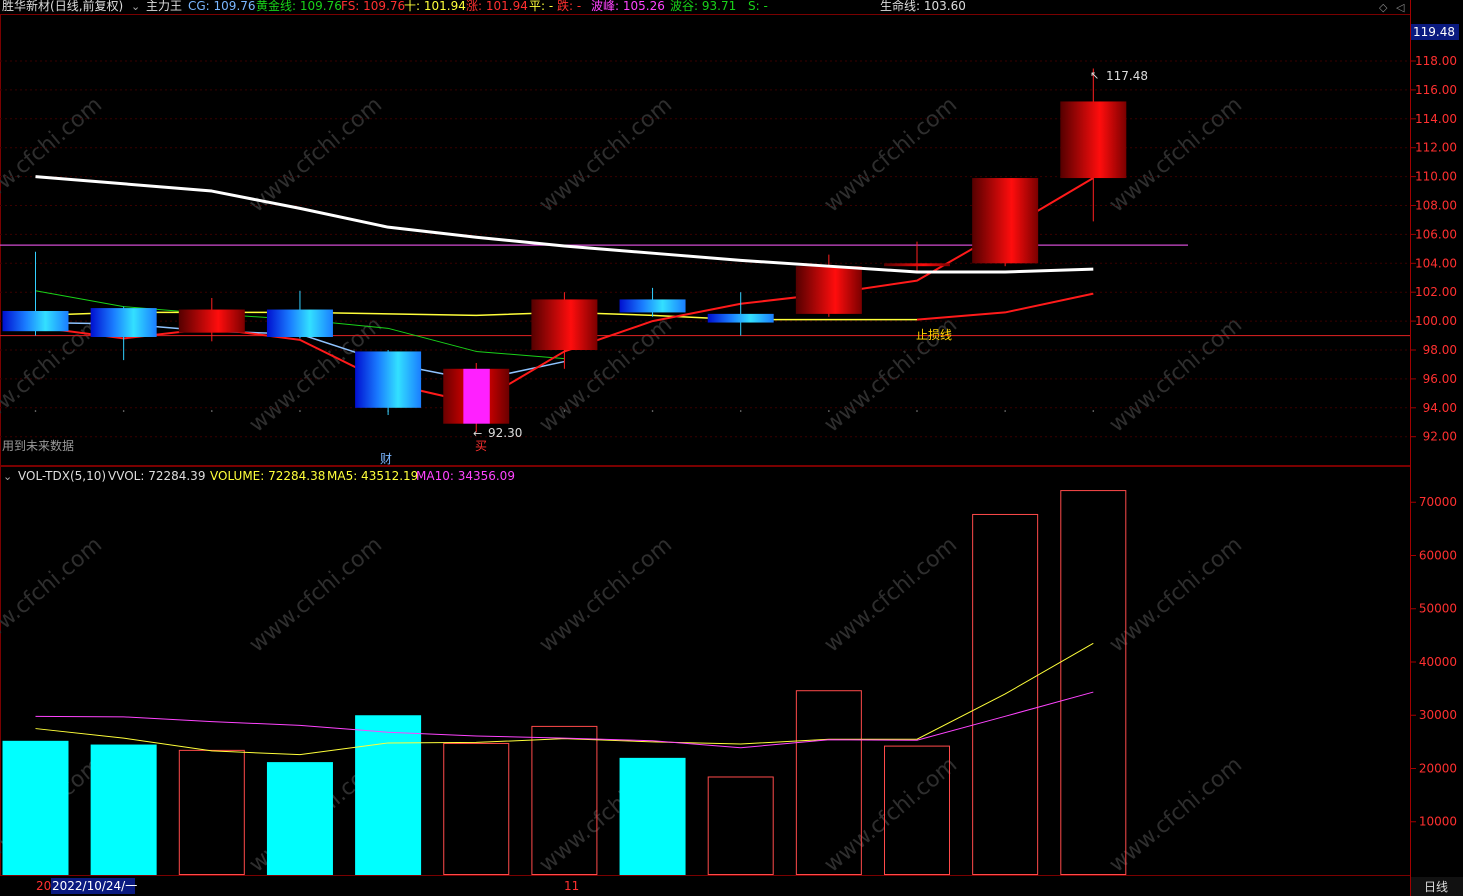 Image resolution: width=1463 pixels, height=896 pixels. Describe the element at coordinates (1434, 32) in the screenshot. I see `current-price-flag: 119.48` at that location.